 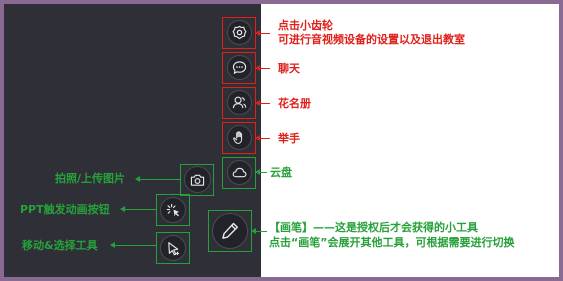 I want to click on pointer-click-icon, so click(x=172, y=209).